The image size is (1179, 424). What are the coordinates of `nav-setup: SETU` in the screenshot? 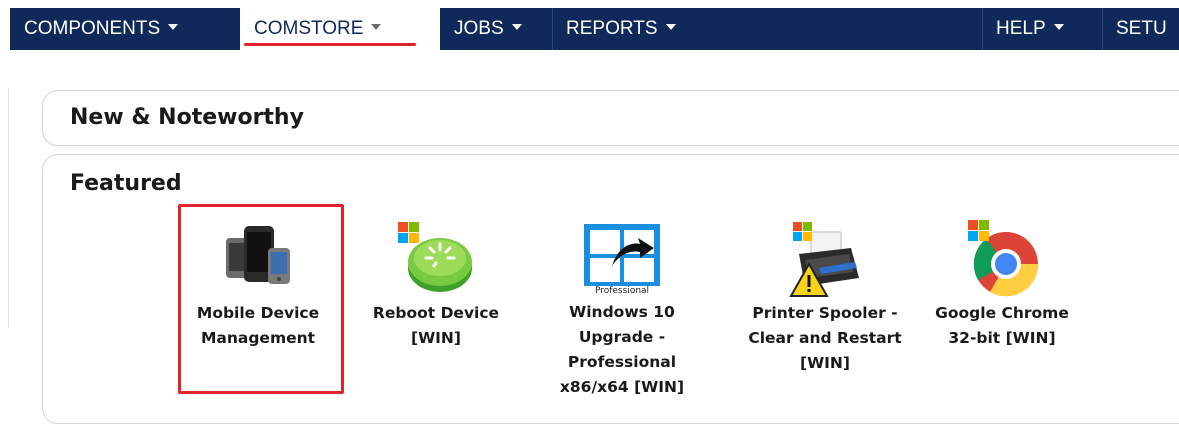 It's located at (1140, 29).